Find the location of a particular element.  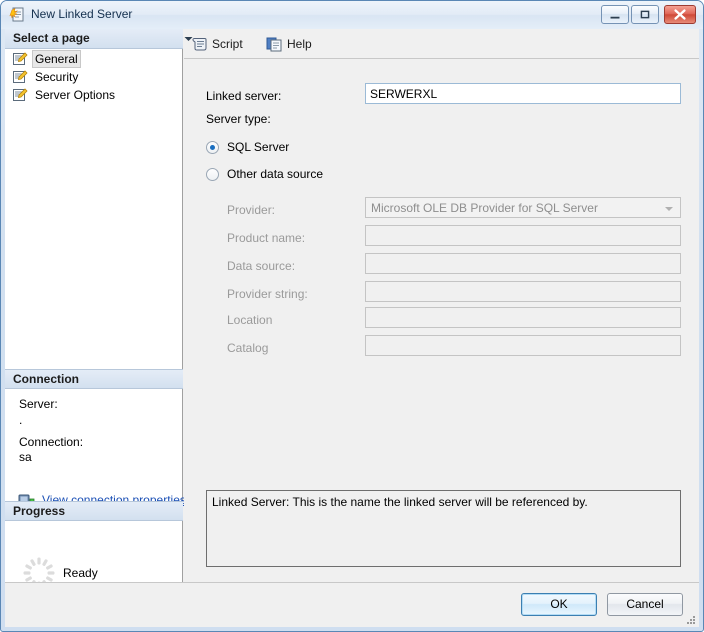

dialog-footer: OK Cancel is located at coordinates (352, 604).